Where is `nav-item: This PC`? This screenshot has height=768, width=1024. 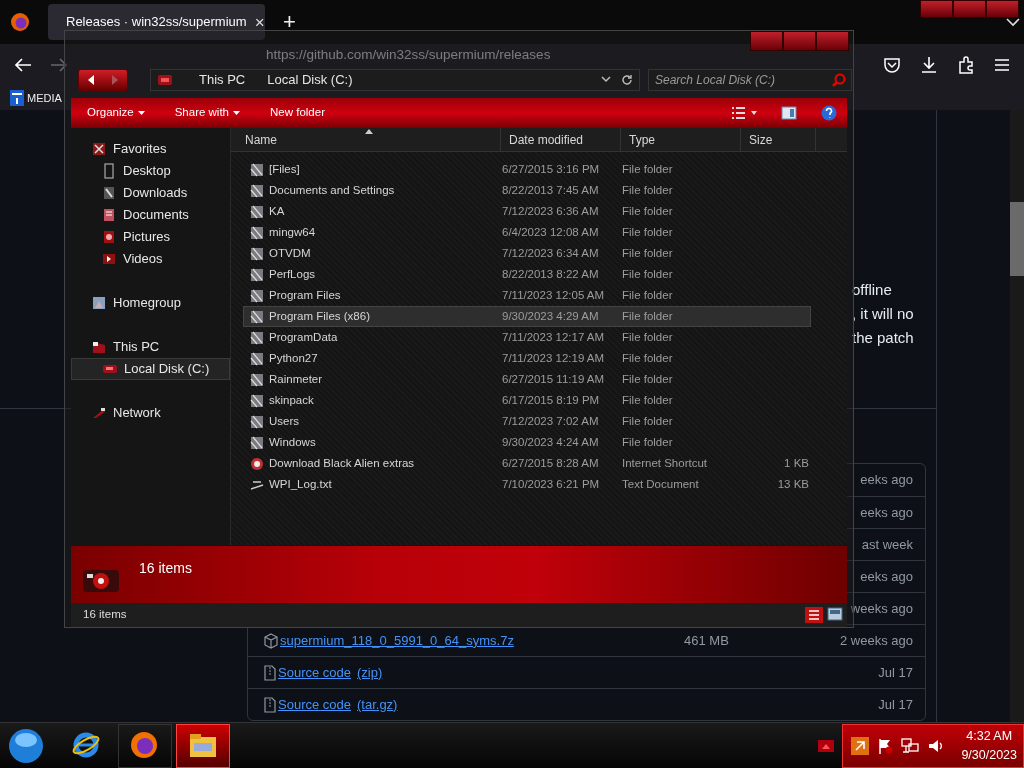 nav-item: This PC is located at coordinates (150, 347).